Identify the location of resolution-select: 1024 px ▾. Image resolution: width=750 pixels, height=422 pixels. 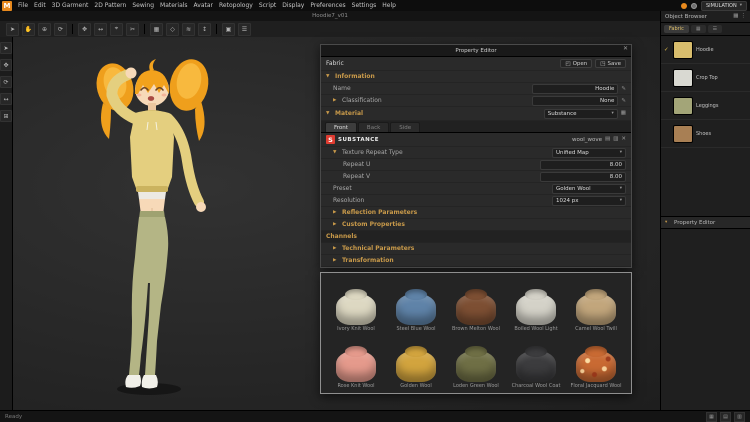
(589, 200).